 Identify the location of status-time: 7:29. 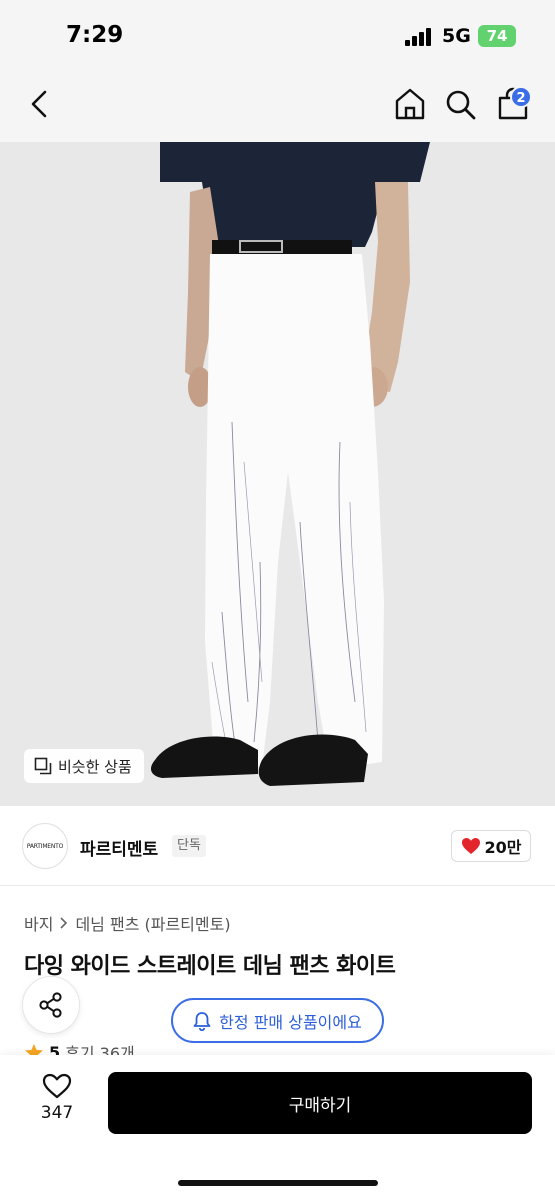
(95, 35).